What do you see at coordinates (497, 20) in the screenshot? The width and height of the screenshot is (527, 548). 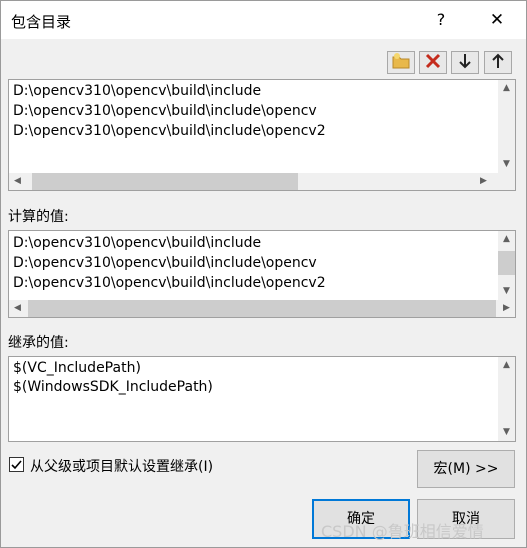 I see `close-button: ✕` at bounding box center [497, 20].